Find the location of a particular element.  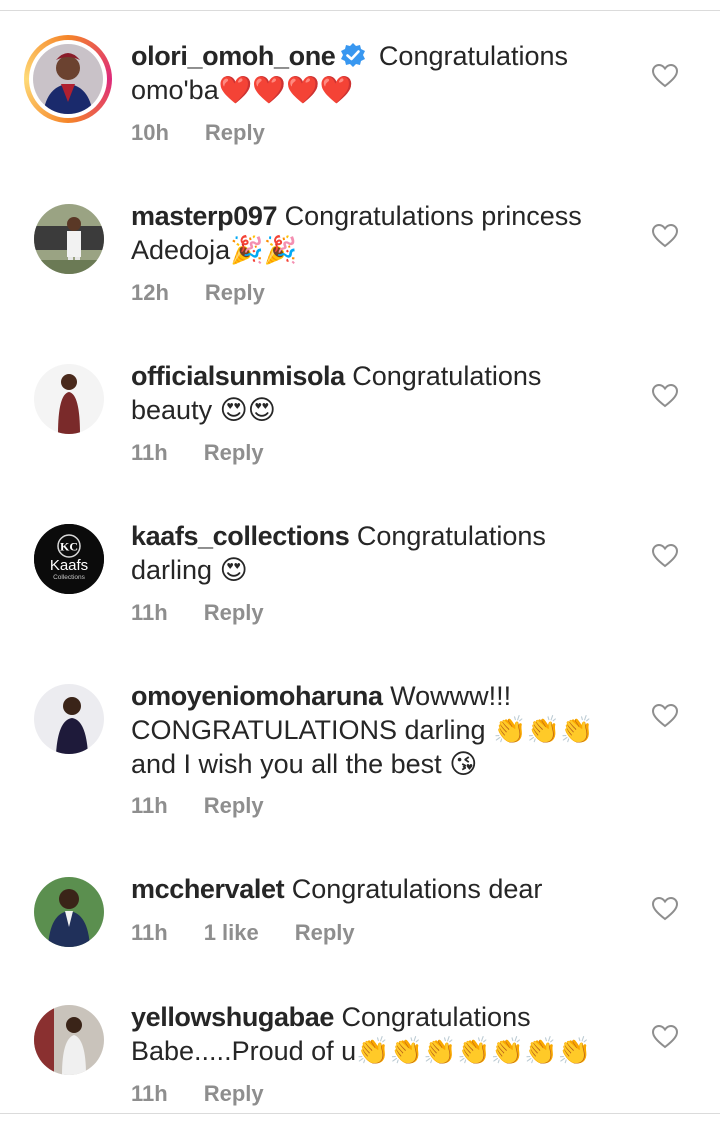

comment-body: Congratulations dear is located at coordinates (413, 889).